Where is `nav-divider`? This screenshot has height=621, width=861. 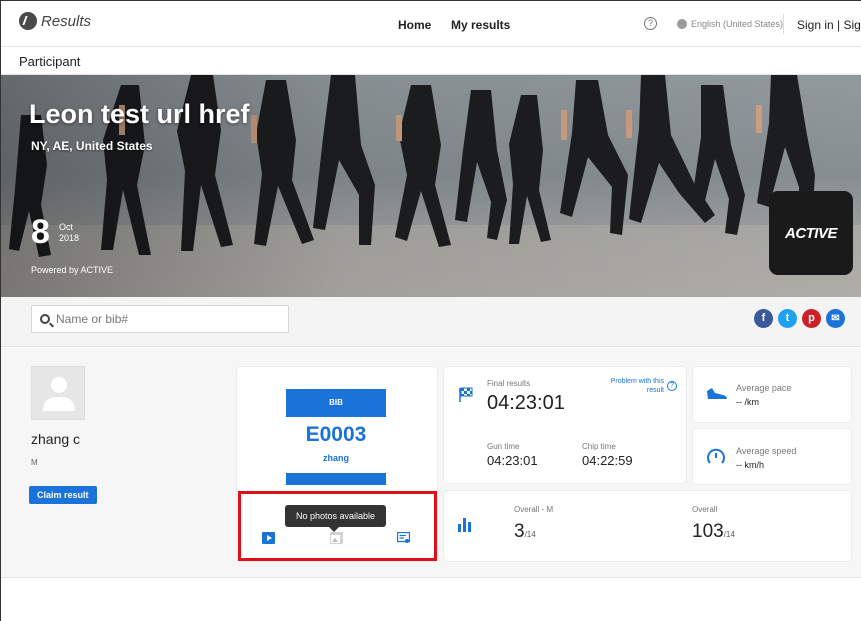
nav-divider is located at coordinates (783, 24).